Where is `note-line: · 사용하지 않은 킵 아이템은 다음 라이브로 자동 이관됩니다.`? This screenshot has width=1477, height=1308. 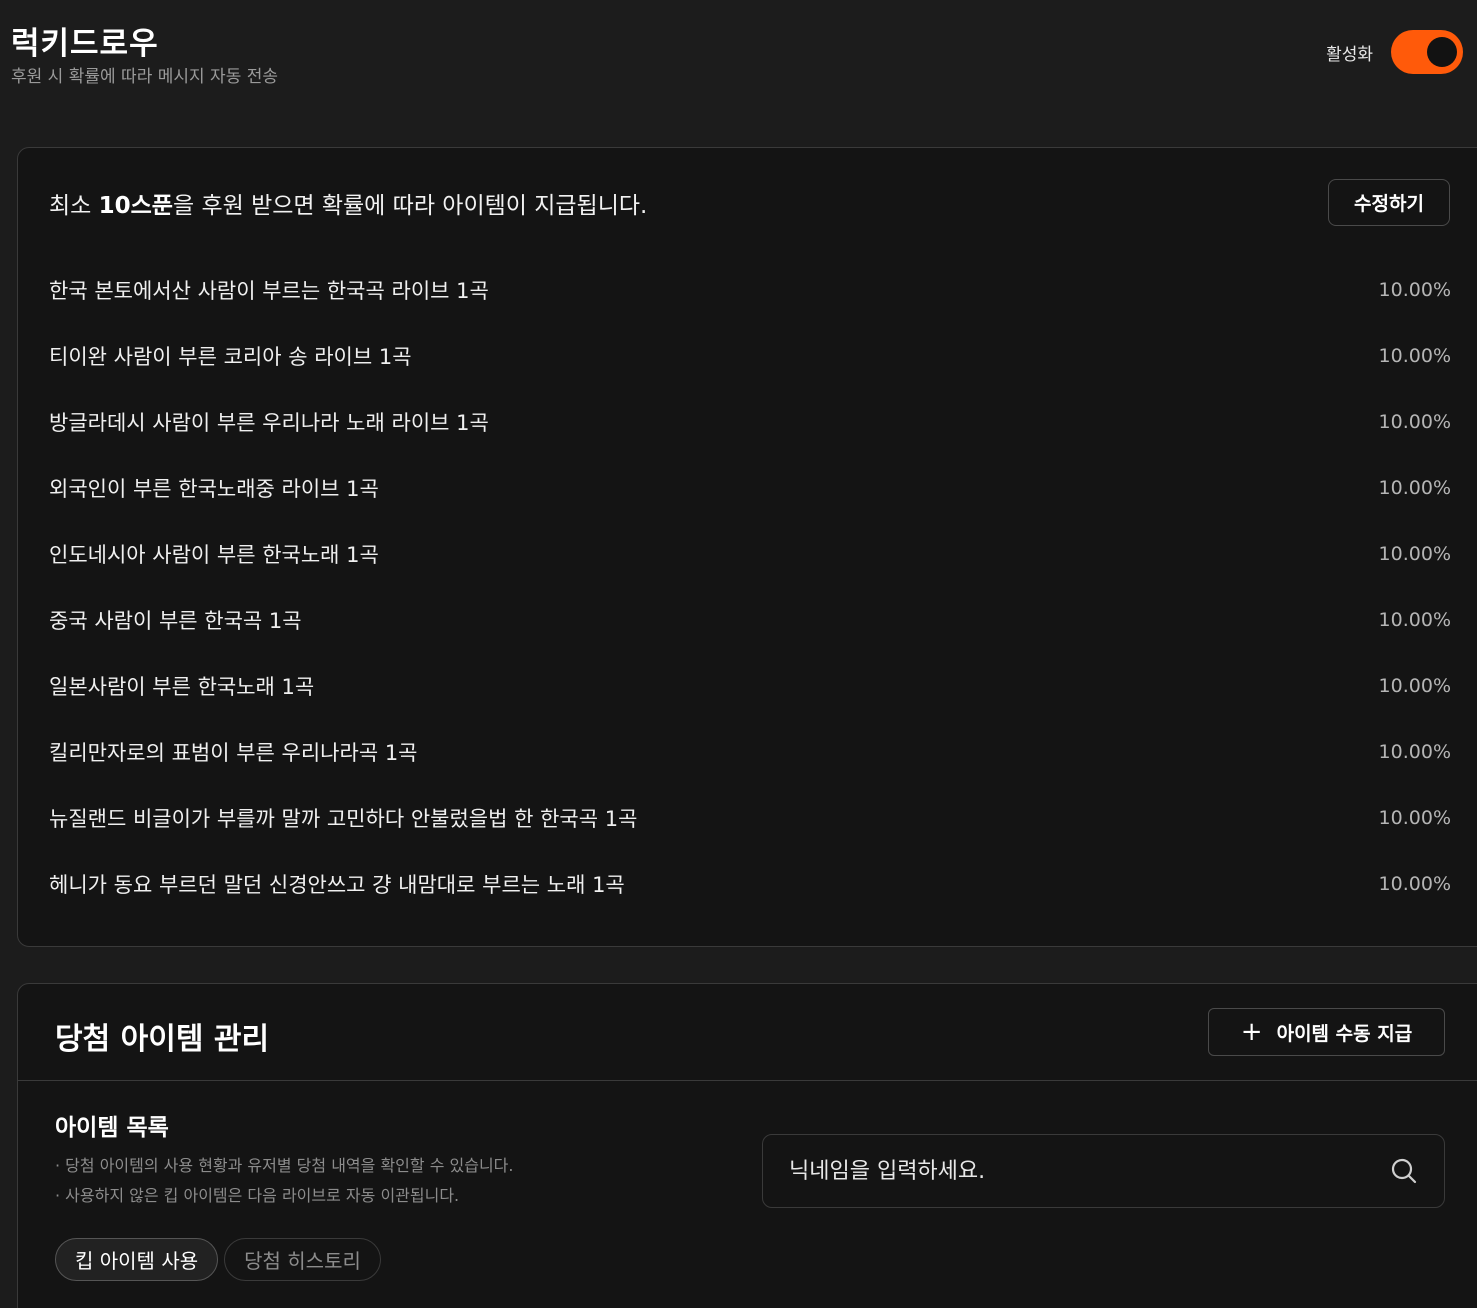
note-line: · 사용하지 않은 킵 아이템은 다음 라이브로 자동 이관됩니다. is located at coordinates (257, 1195).